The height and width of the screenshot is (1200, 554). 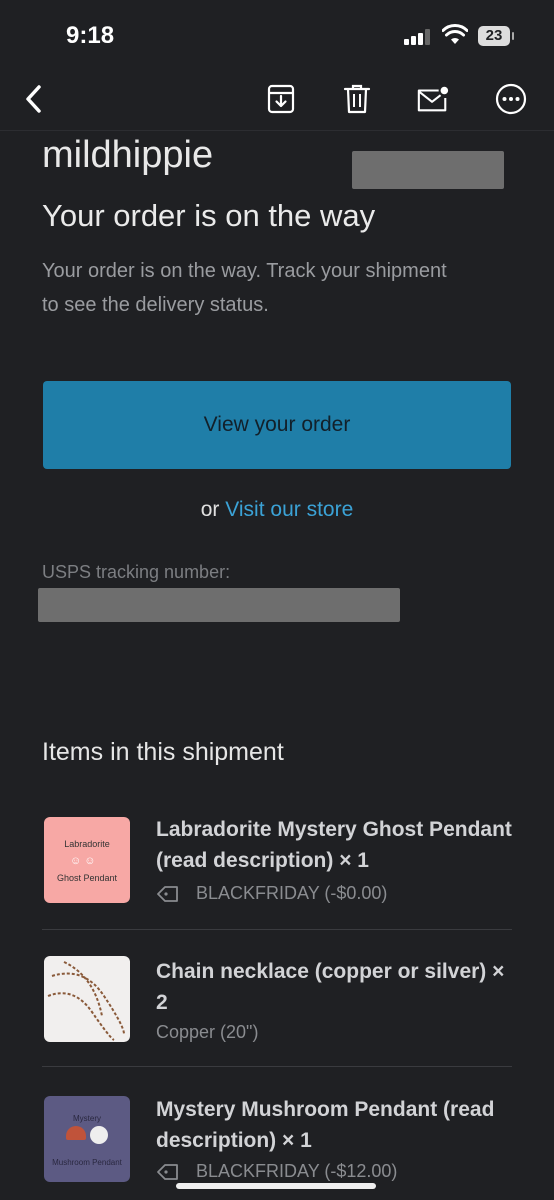 What do you see at coordinates (277, 35) in the screenshot?
I see `status-bar: 9:18 23` at bounding box center [277, 35].